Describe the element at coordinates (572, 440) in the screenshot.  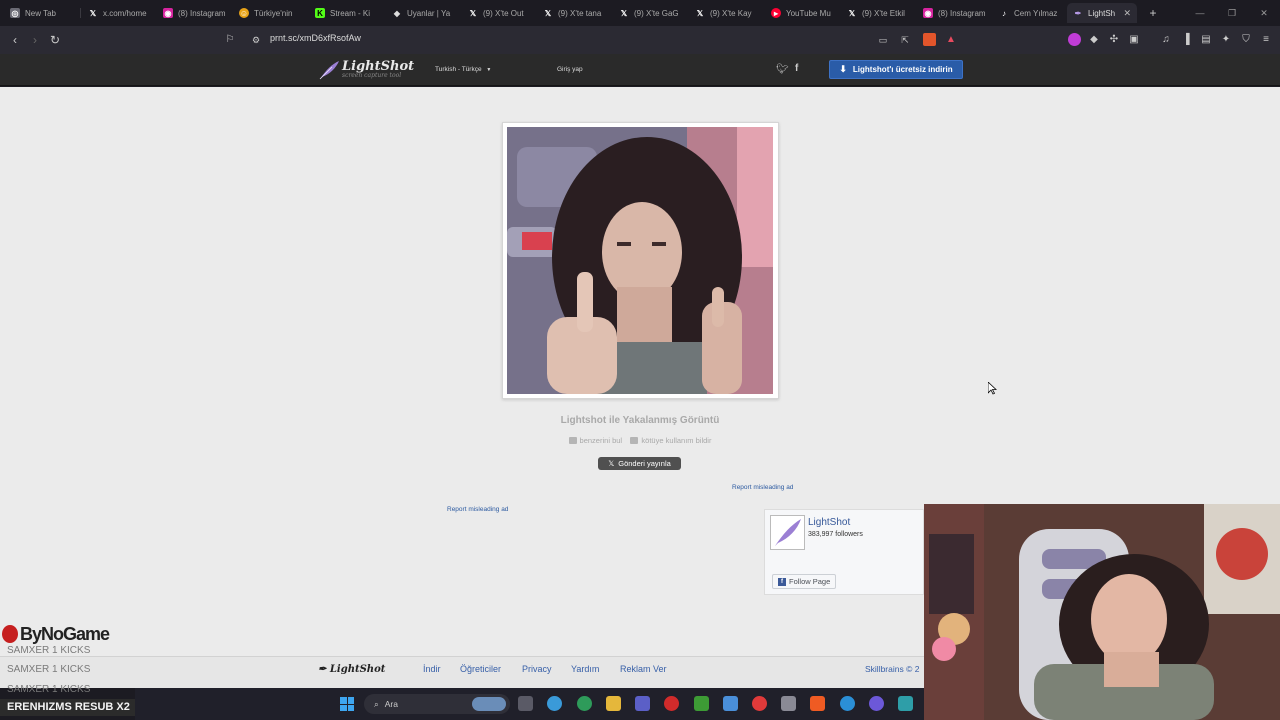
I see `image-search-icon` at that location.